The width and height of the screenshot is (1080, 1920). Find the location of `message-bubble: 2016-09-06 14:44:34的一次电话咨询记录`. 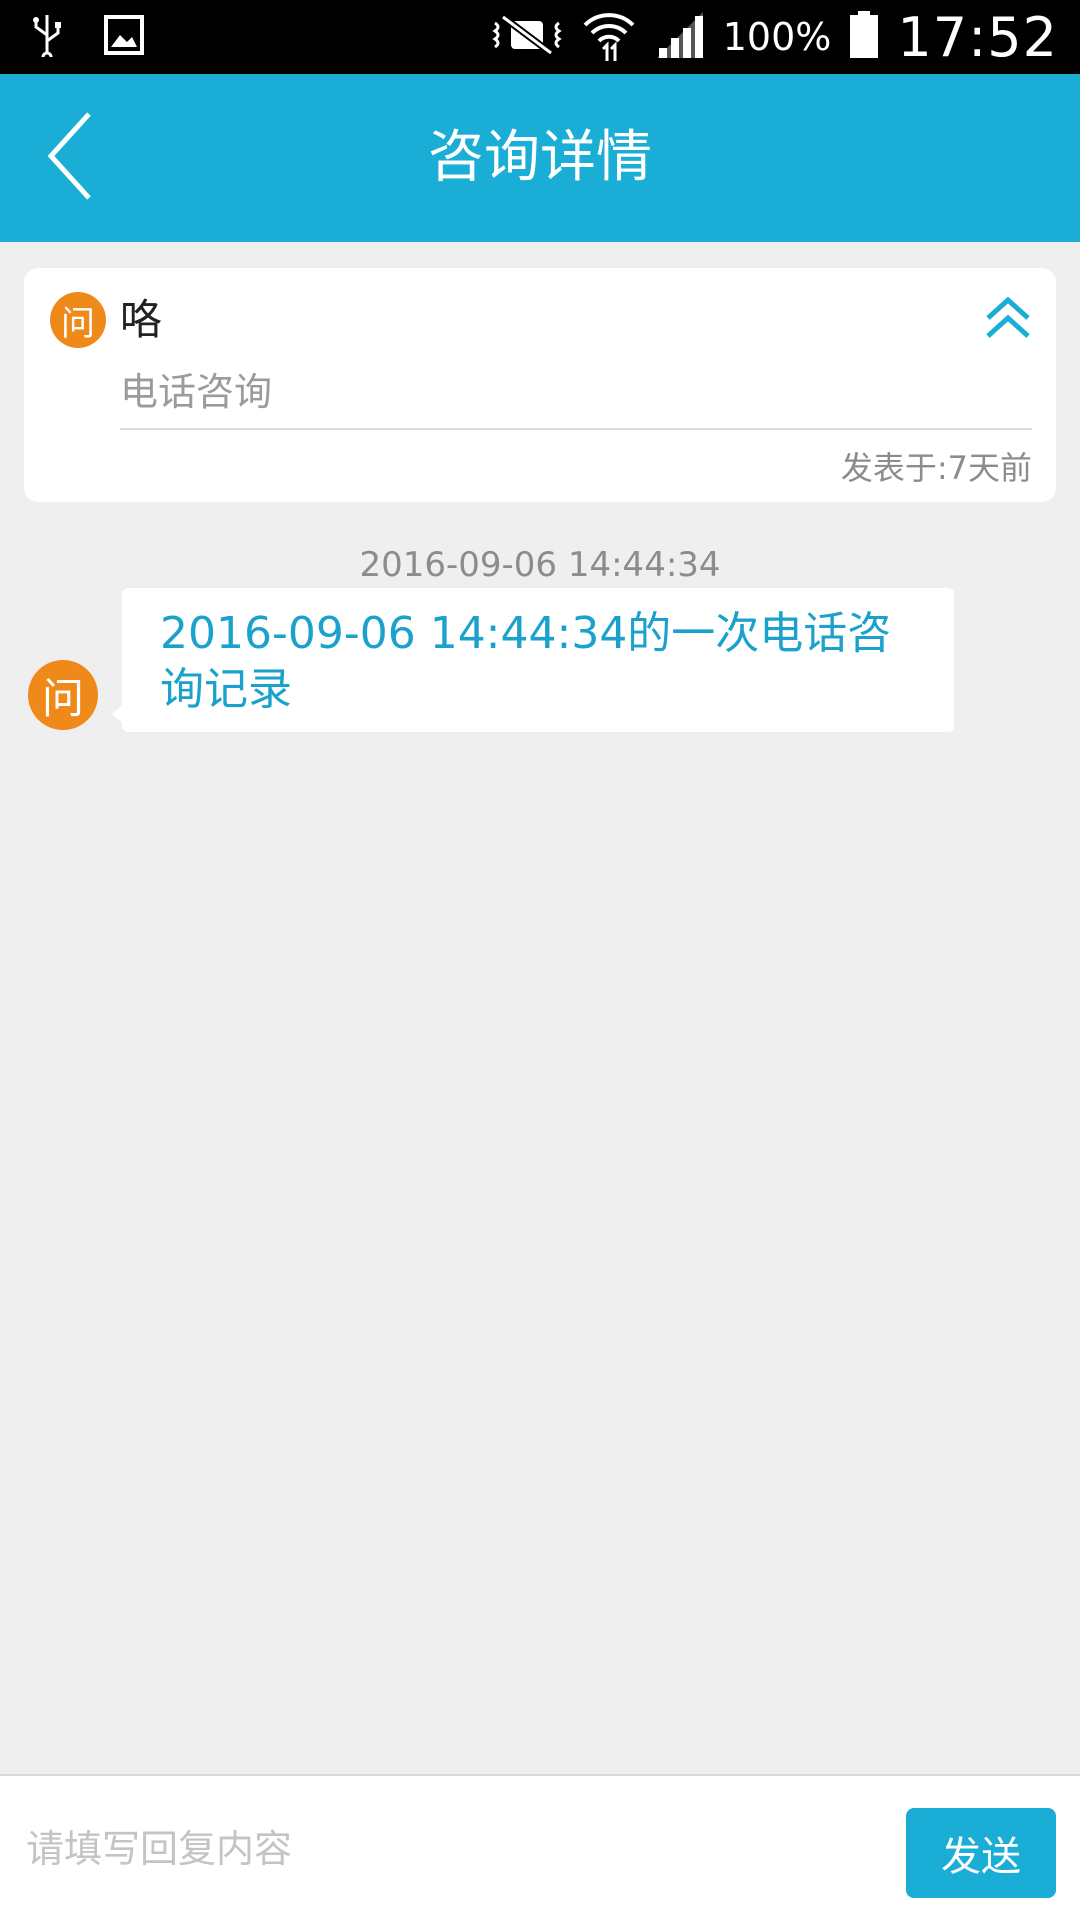

message-bubble: 2016-09-06 14:44:34的一次电话咨询记录 is located at coordinates (533, 660).